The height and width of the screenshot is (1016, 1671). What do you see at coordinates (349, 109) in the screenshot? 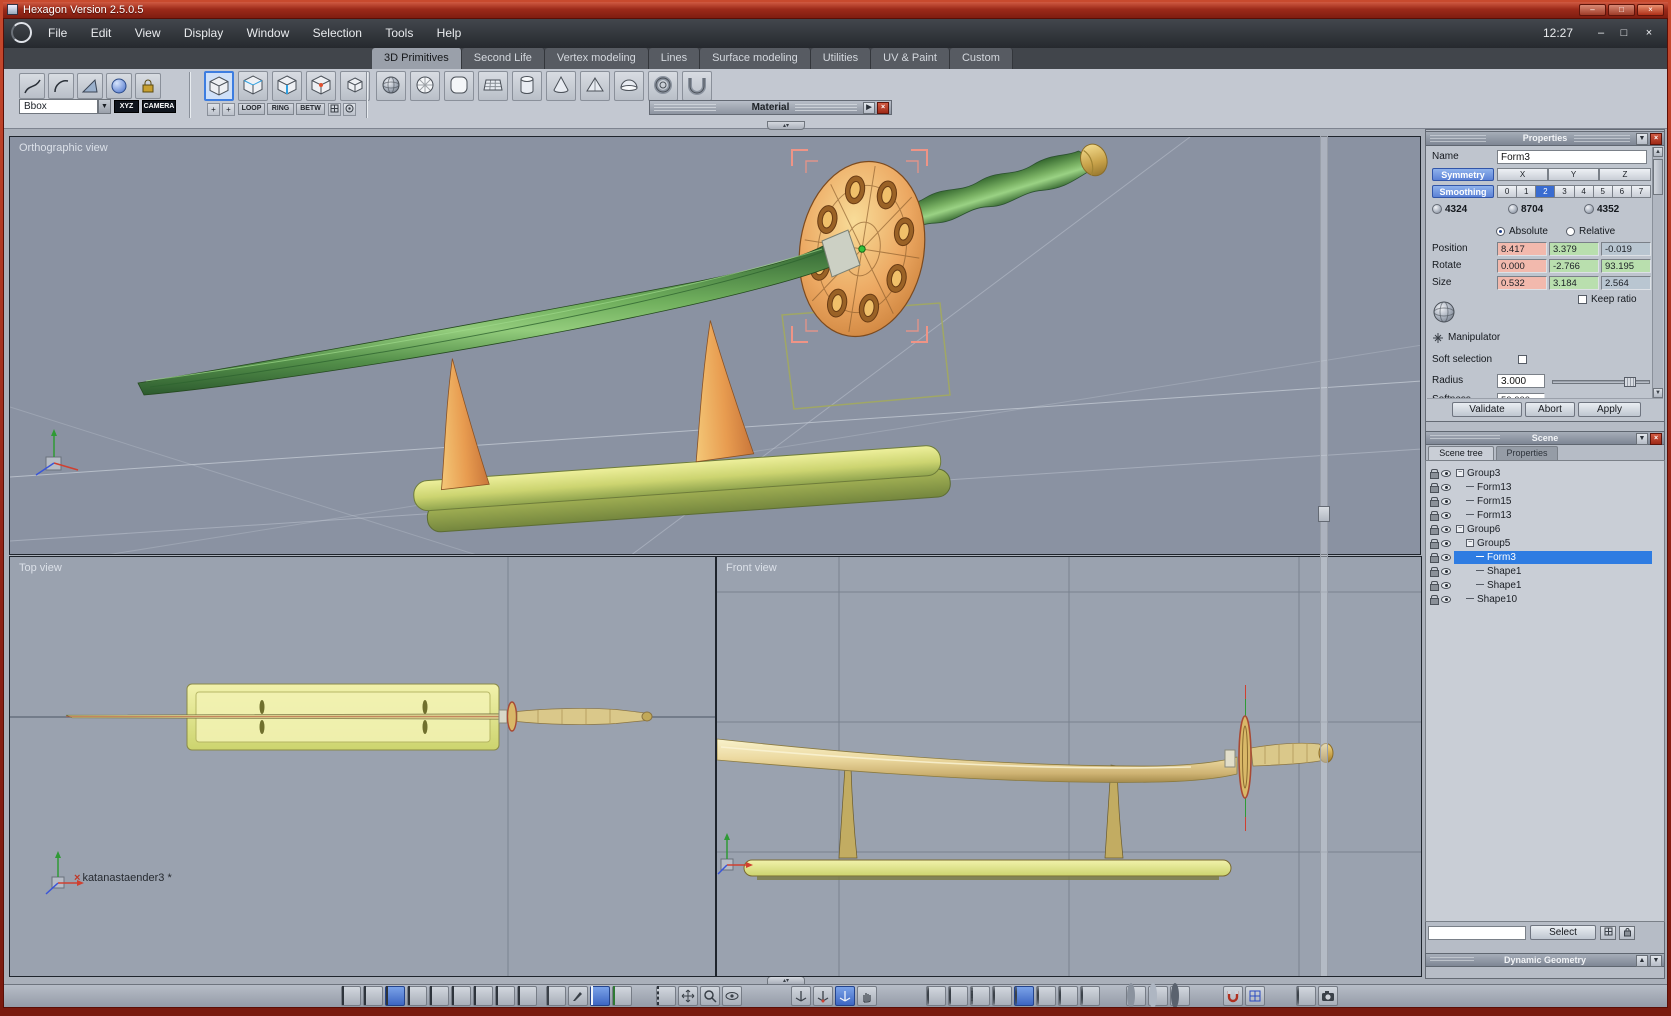
I see `target-selection-button` at bounding box center [349, 109].